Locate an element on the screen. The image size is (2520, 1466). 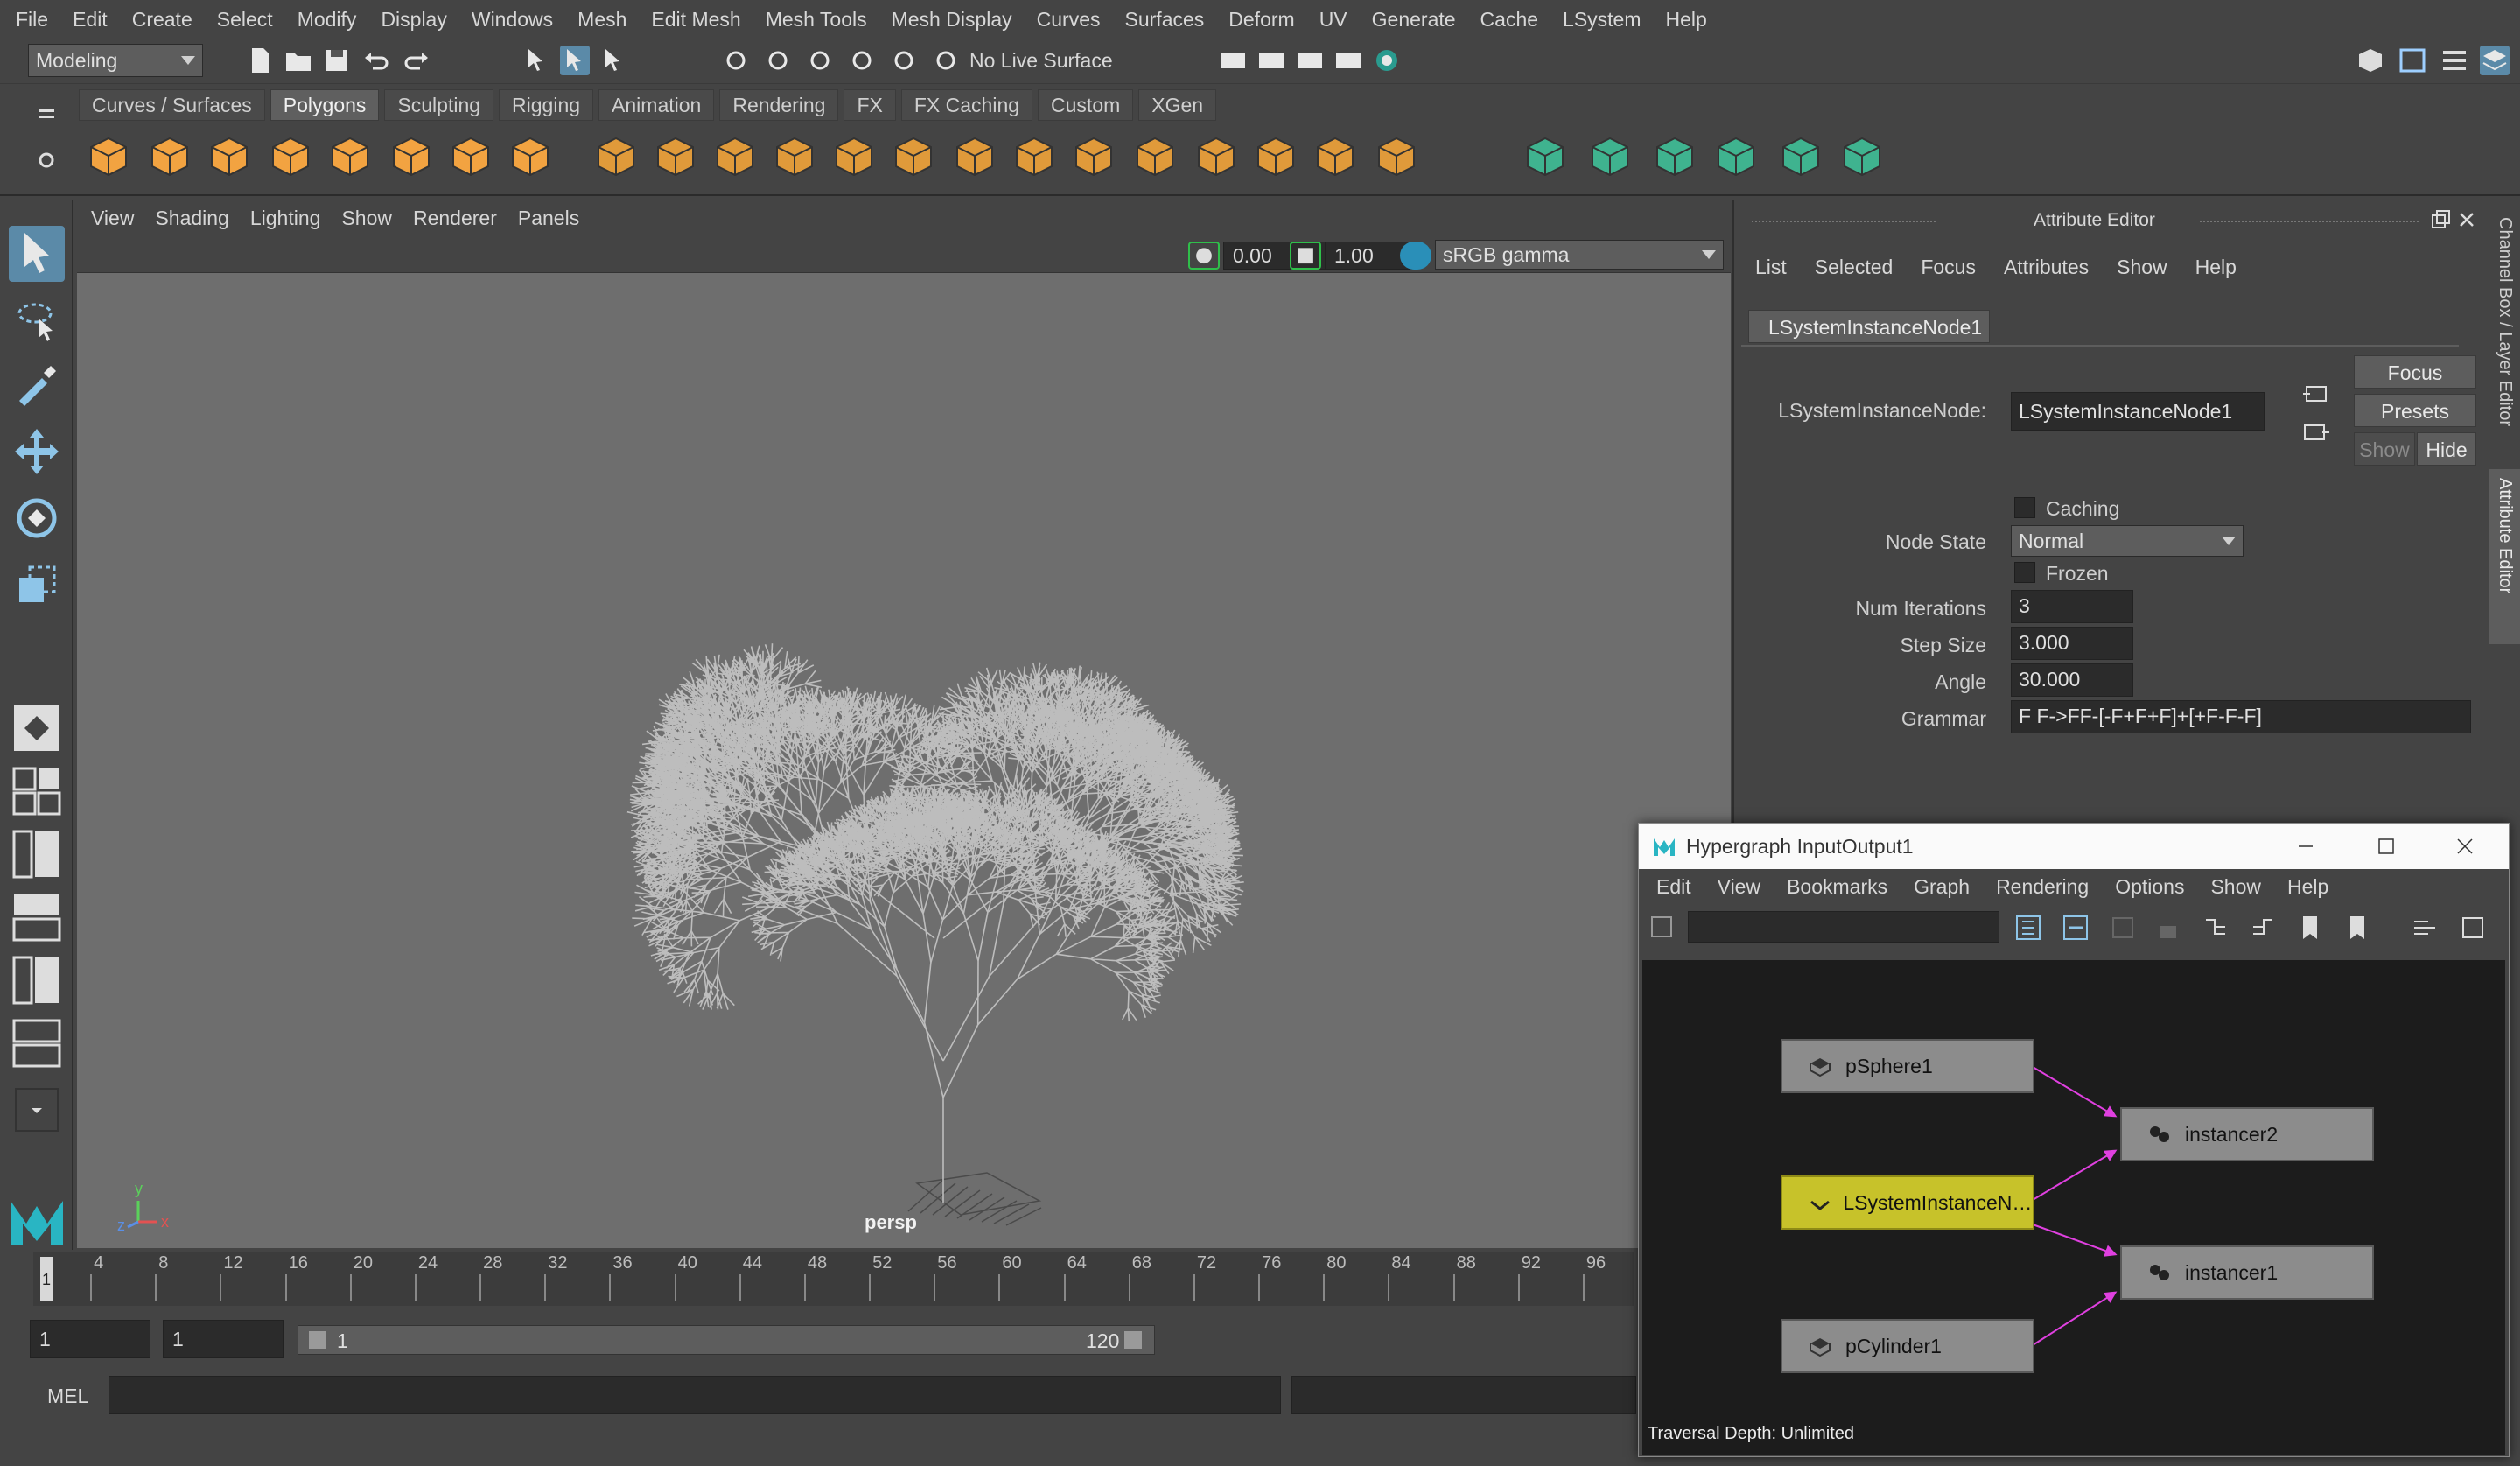
shelf-tab-sculpting: Sculpting is located at coordinates (439, 105).